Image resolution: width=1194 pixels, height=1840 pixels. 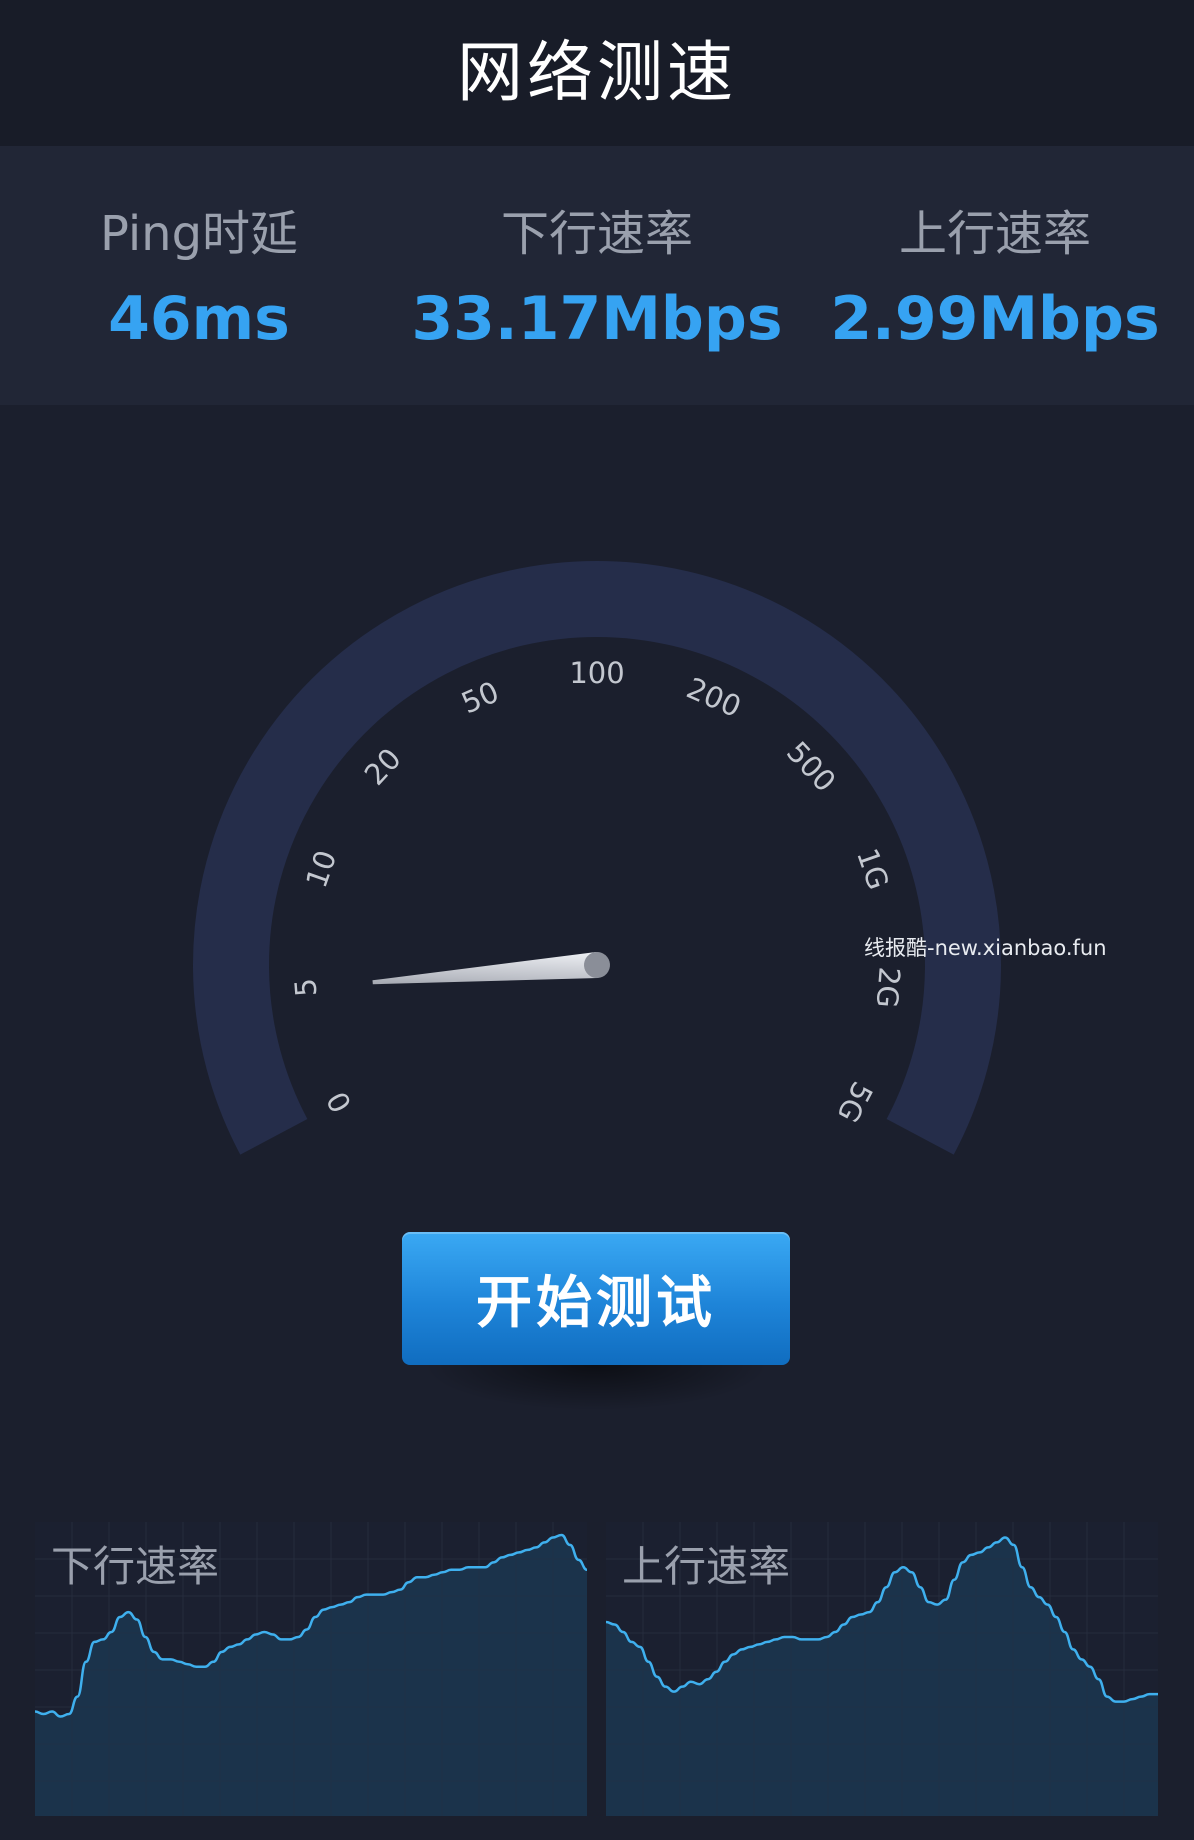 I want to click on watermark-text: 线报酷-new.xianbao.fun, so click(x=985, y=948).